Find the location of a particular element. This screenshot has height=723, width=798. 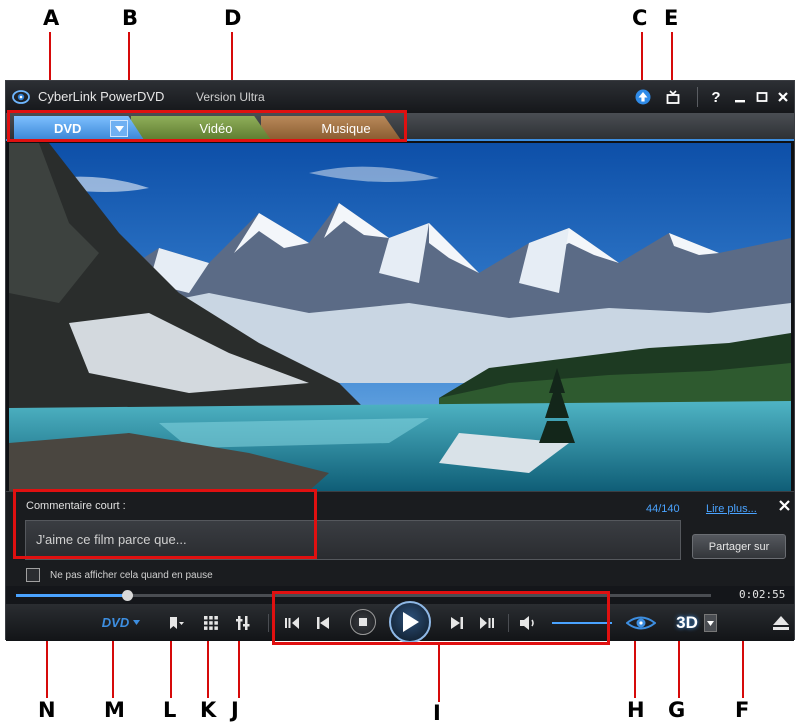

minimize-icon is located at coordinates (740, 97).